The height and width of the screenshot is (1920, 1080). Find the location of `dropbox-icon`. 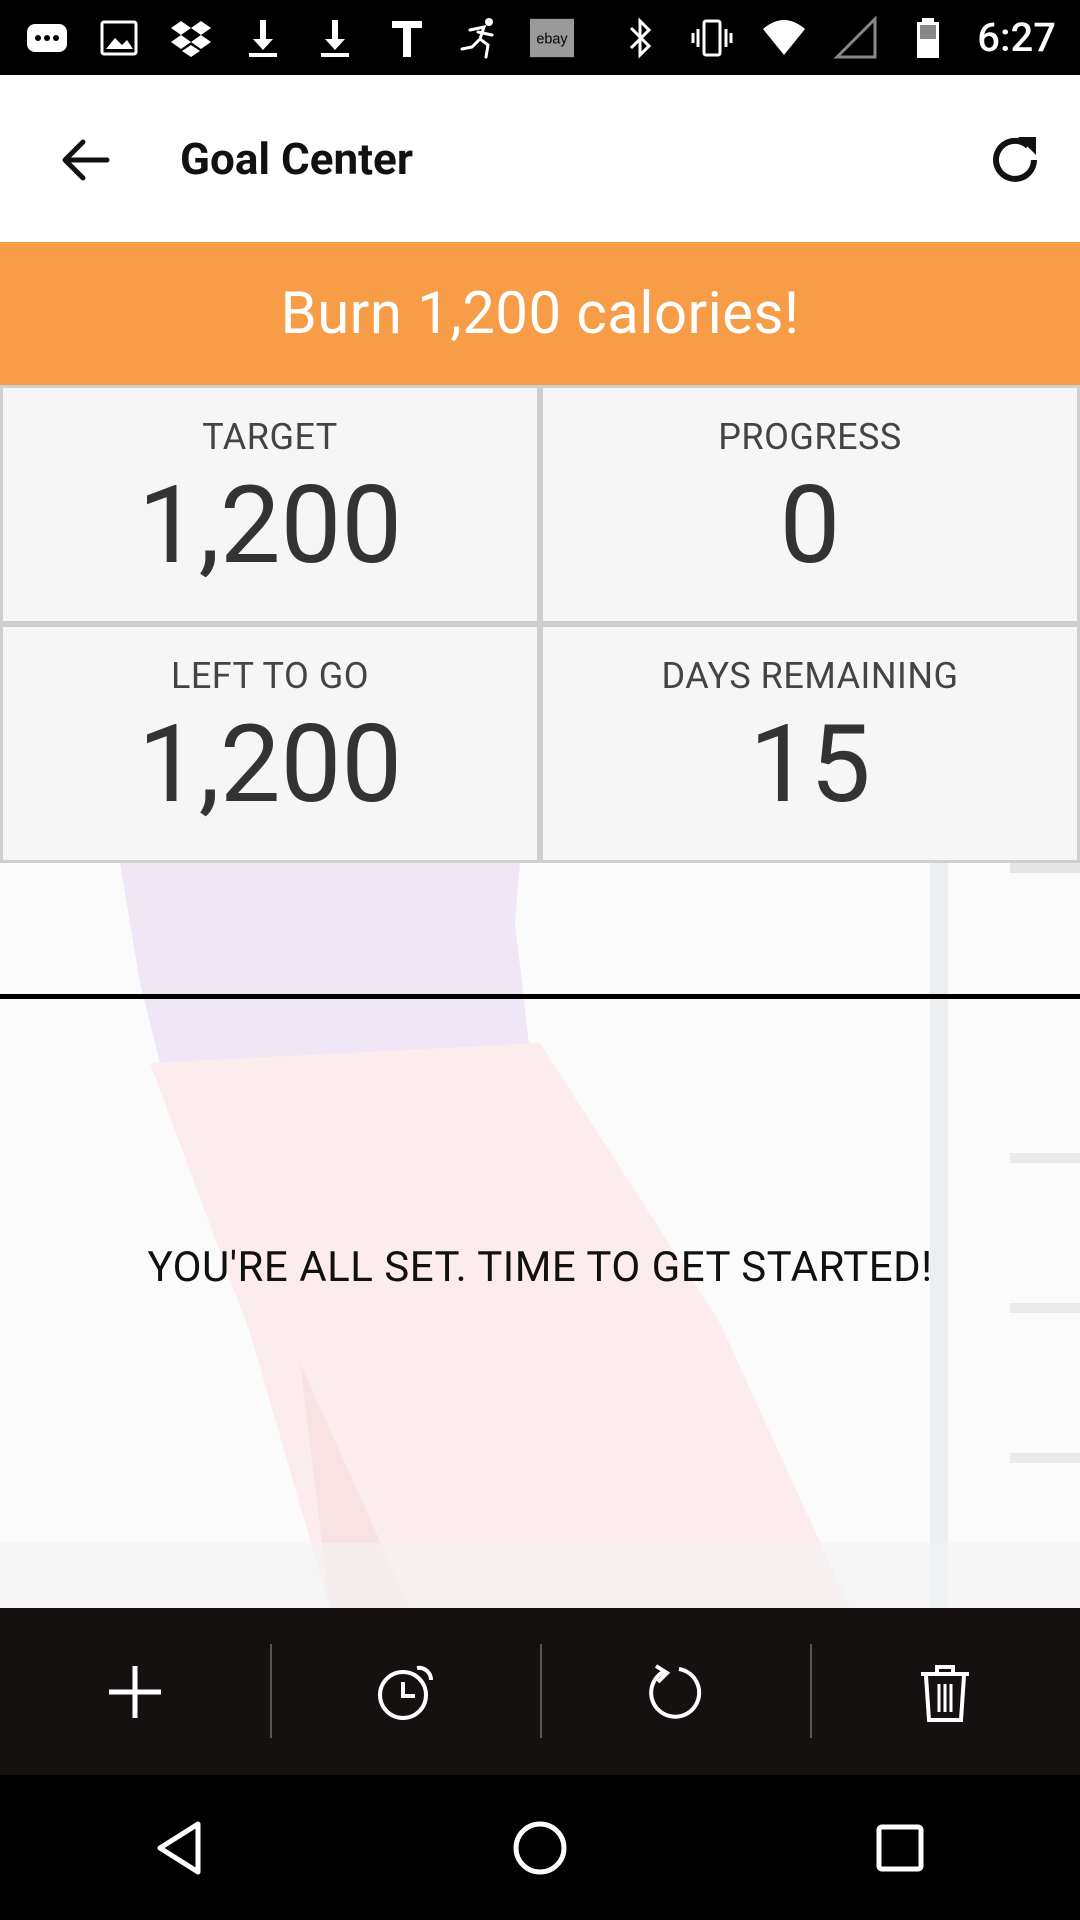

dropbox-icon is located at coordinates (191, 38).